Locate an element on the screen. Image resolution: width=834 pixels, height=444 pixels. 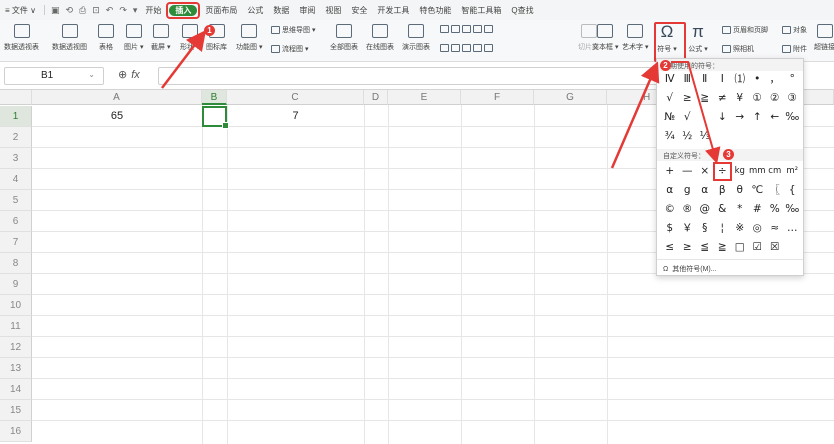
symbol-item: # is located at coordinates (758, 209).